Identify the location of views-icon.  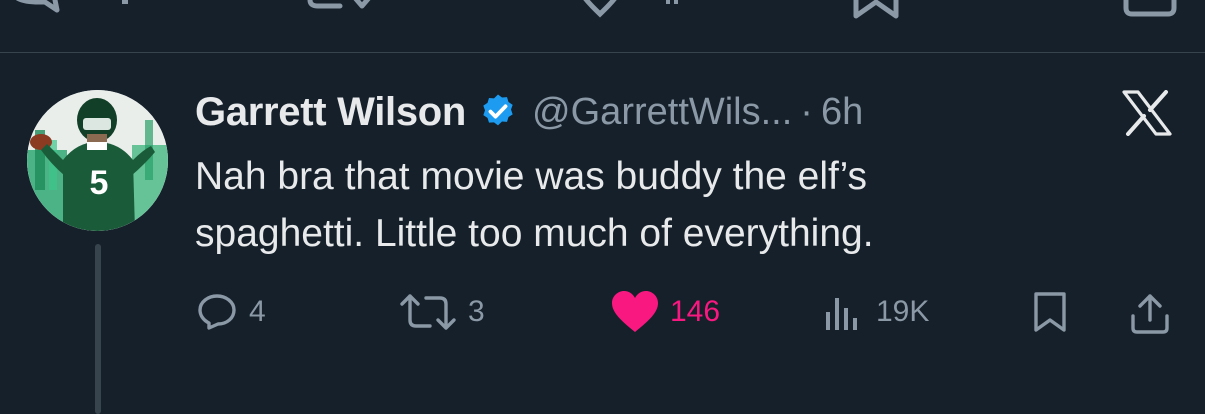
(841, 314).